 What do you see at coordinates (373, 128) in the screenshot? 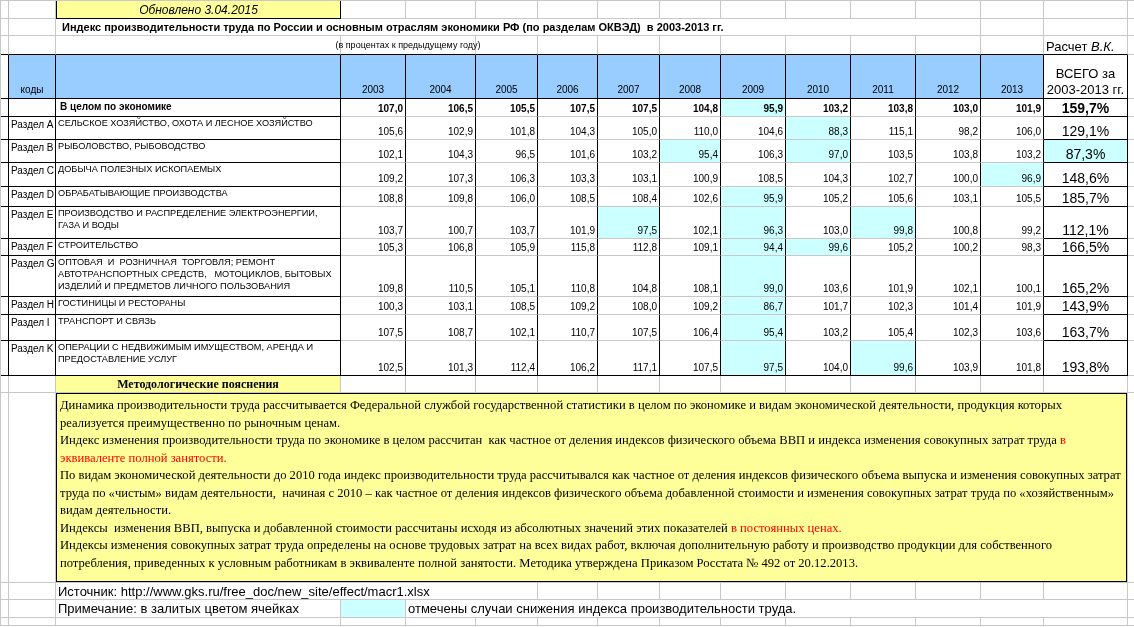
I see `table-cell: 105,6` at bounding box center [373, 128].